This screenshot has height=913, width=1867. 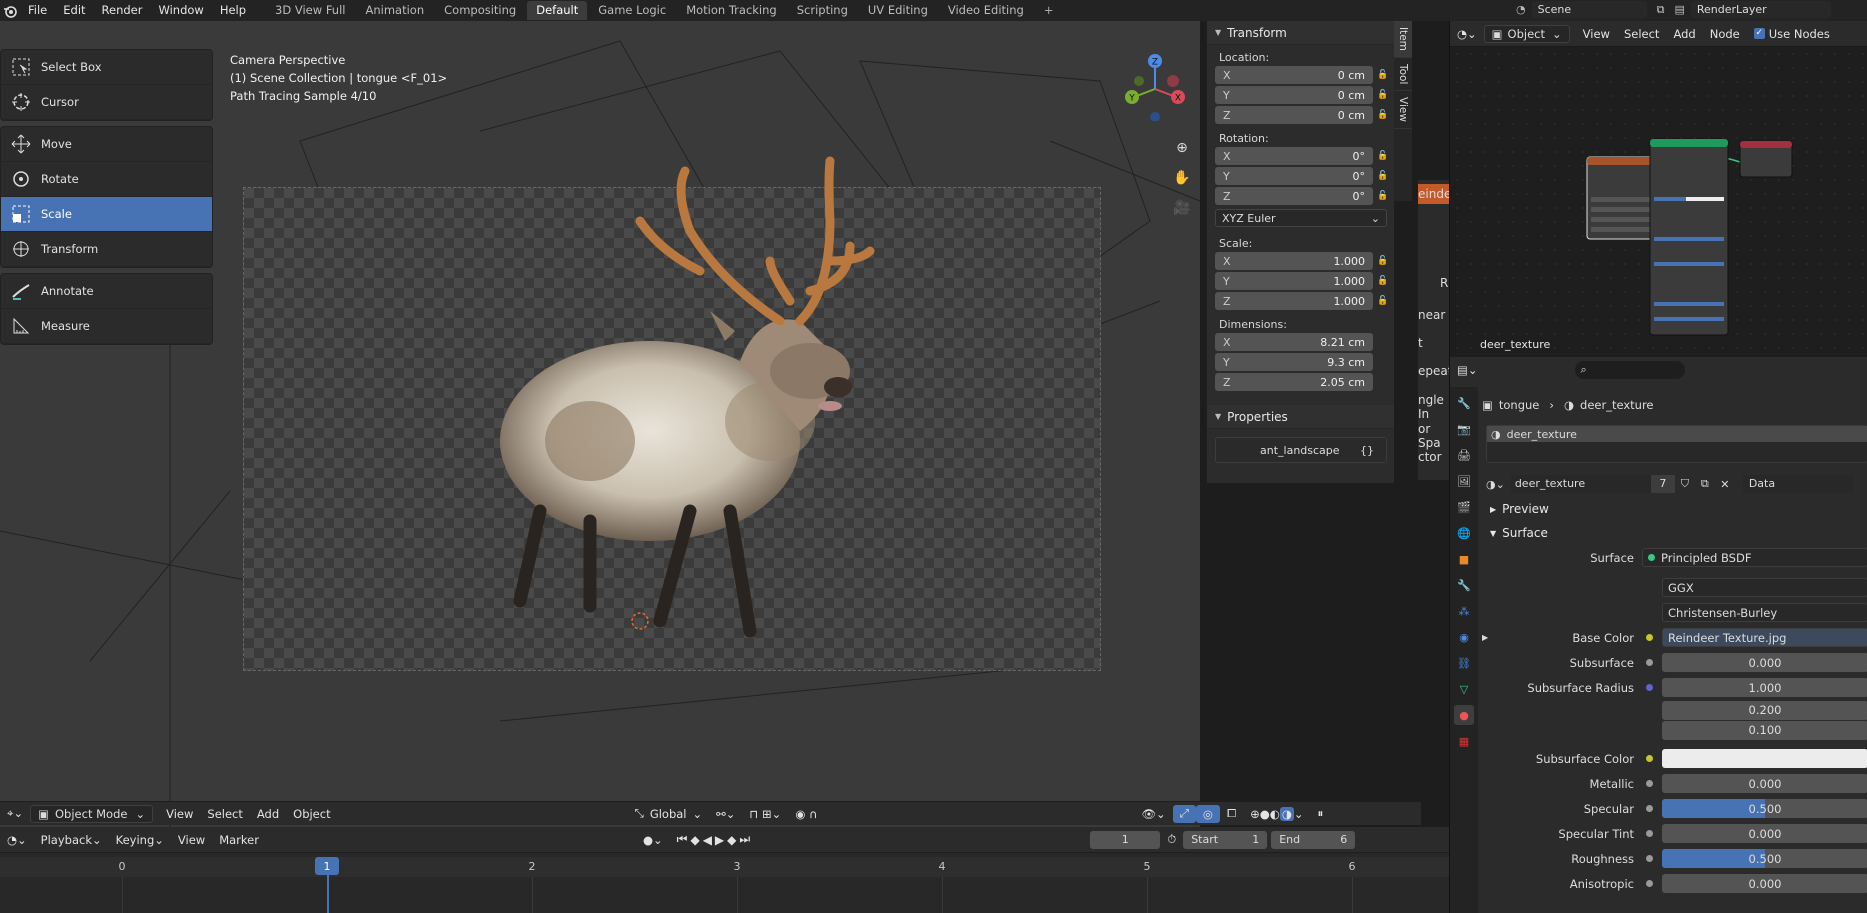 I want to click on next-key-icon: ◆, so click(x=733, y=840).